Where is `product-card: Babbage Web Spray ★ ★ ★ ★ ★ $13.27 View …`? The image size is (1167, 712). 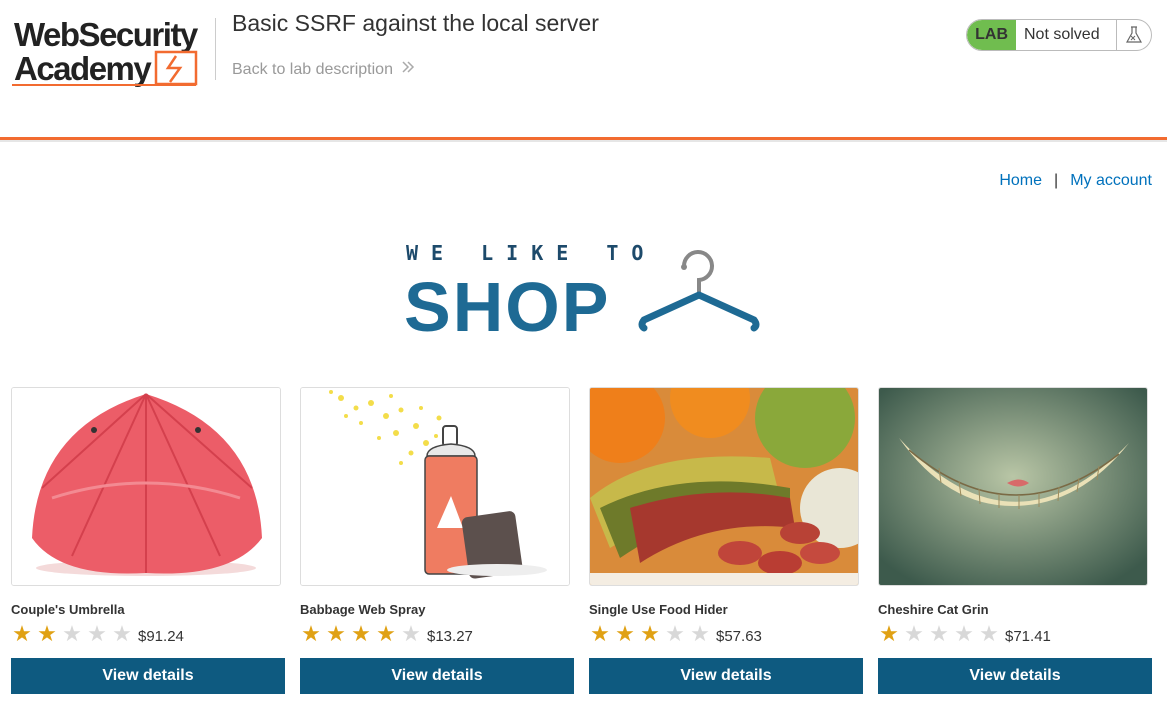 product-card: Babbage Web Spray ★ ★ ★ ★ ★ $13.27 View … is located at coordinates (437, 540).